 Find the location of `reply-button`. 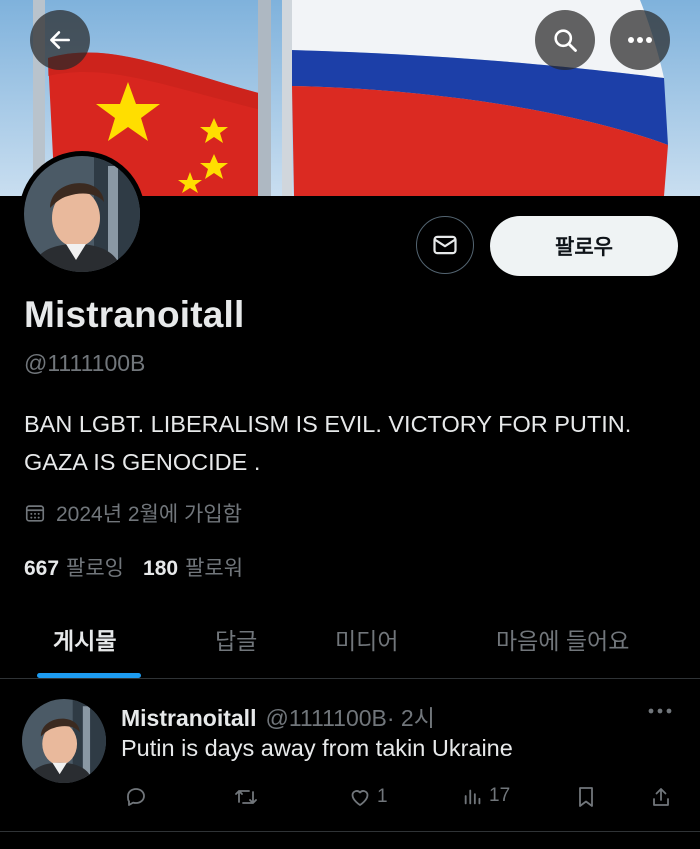

reply-button is located at coordinates (138, 797).